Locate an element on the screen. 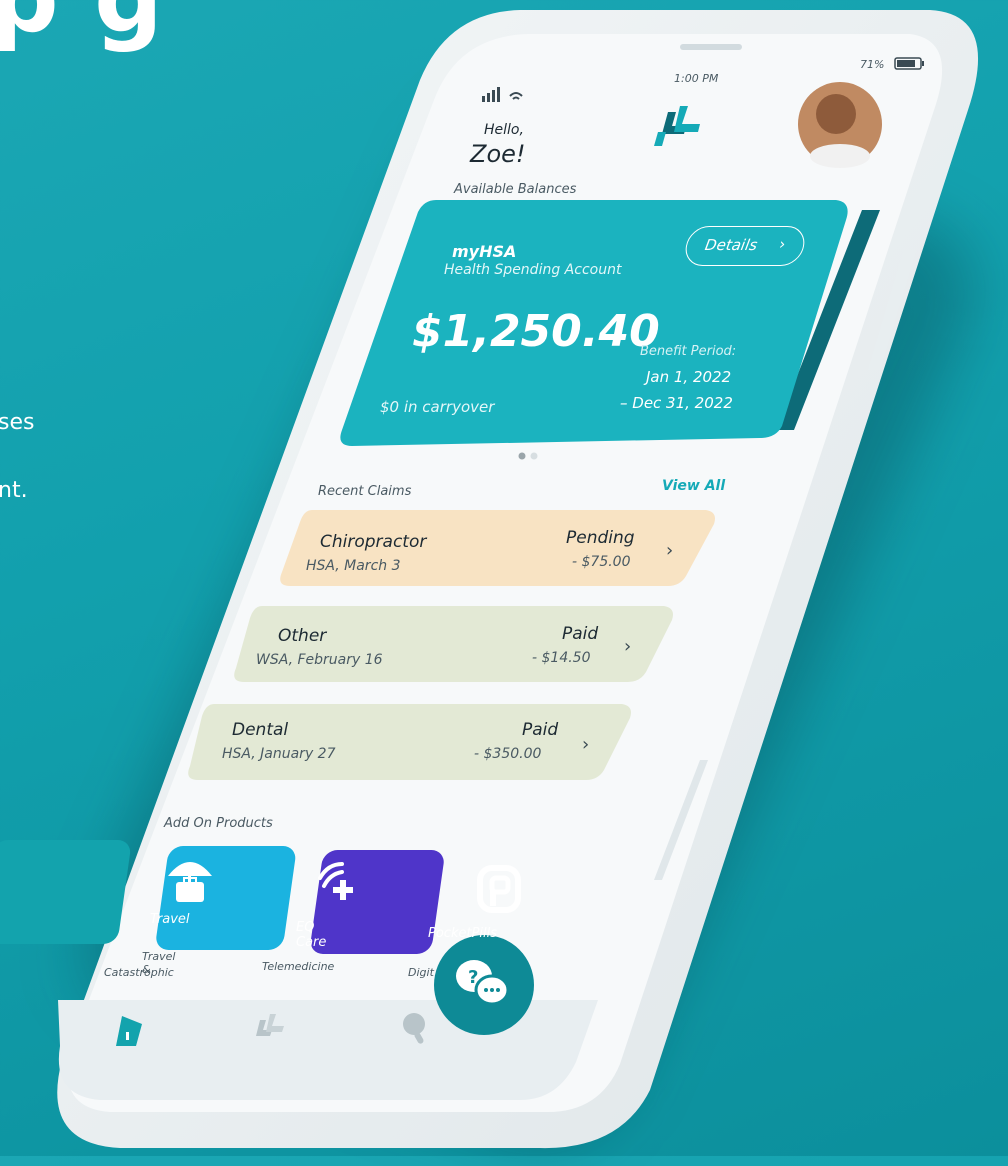 This screenshot has height=1166, width=1008. carryover-text: $0 in carryover is located at coordinates (437, 407).